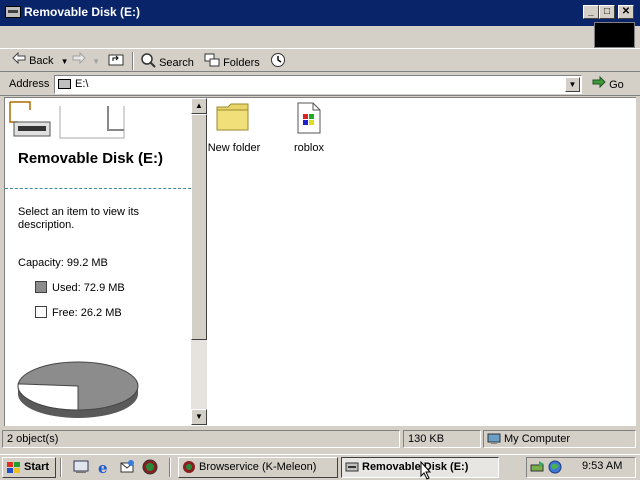 The image size is (640, 480). Describe the element at coordinates (98, 188) in the screenshot. I see `divider` at that location.